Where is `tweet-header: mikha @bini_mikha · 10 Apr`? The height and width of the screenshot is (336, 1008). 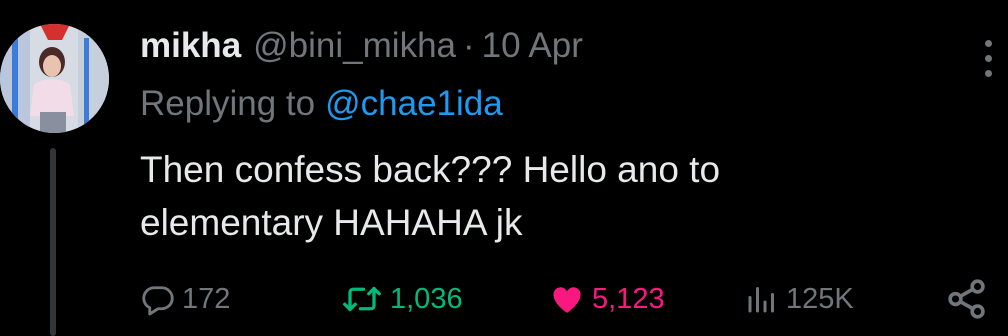 tweet-header: mikha @bini_mikha · 10 Apr is located at coordinates (361, 46).